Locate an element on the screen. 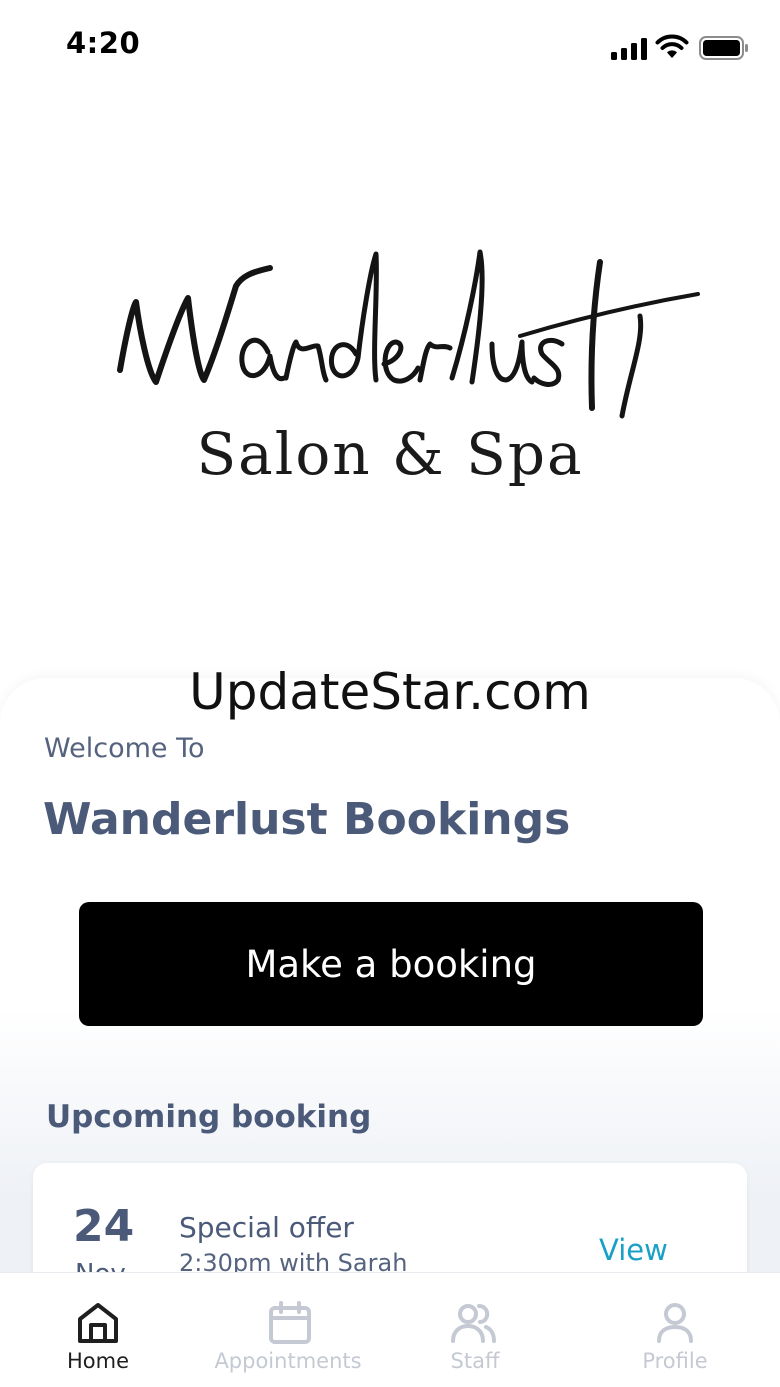 Image resolution: width=780 pixels, height=1387 pixels. tab-staff: Staff is located at coordinates (475, 1330).